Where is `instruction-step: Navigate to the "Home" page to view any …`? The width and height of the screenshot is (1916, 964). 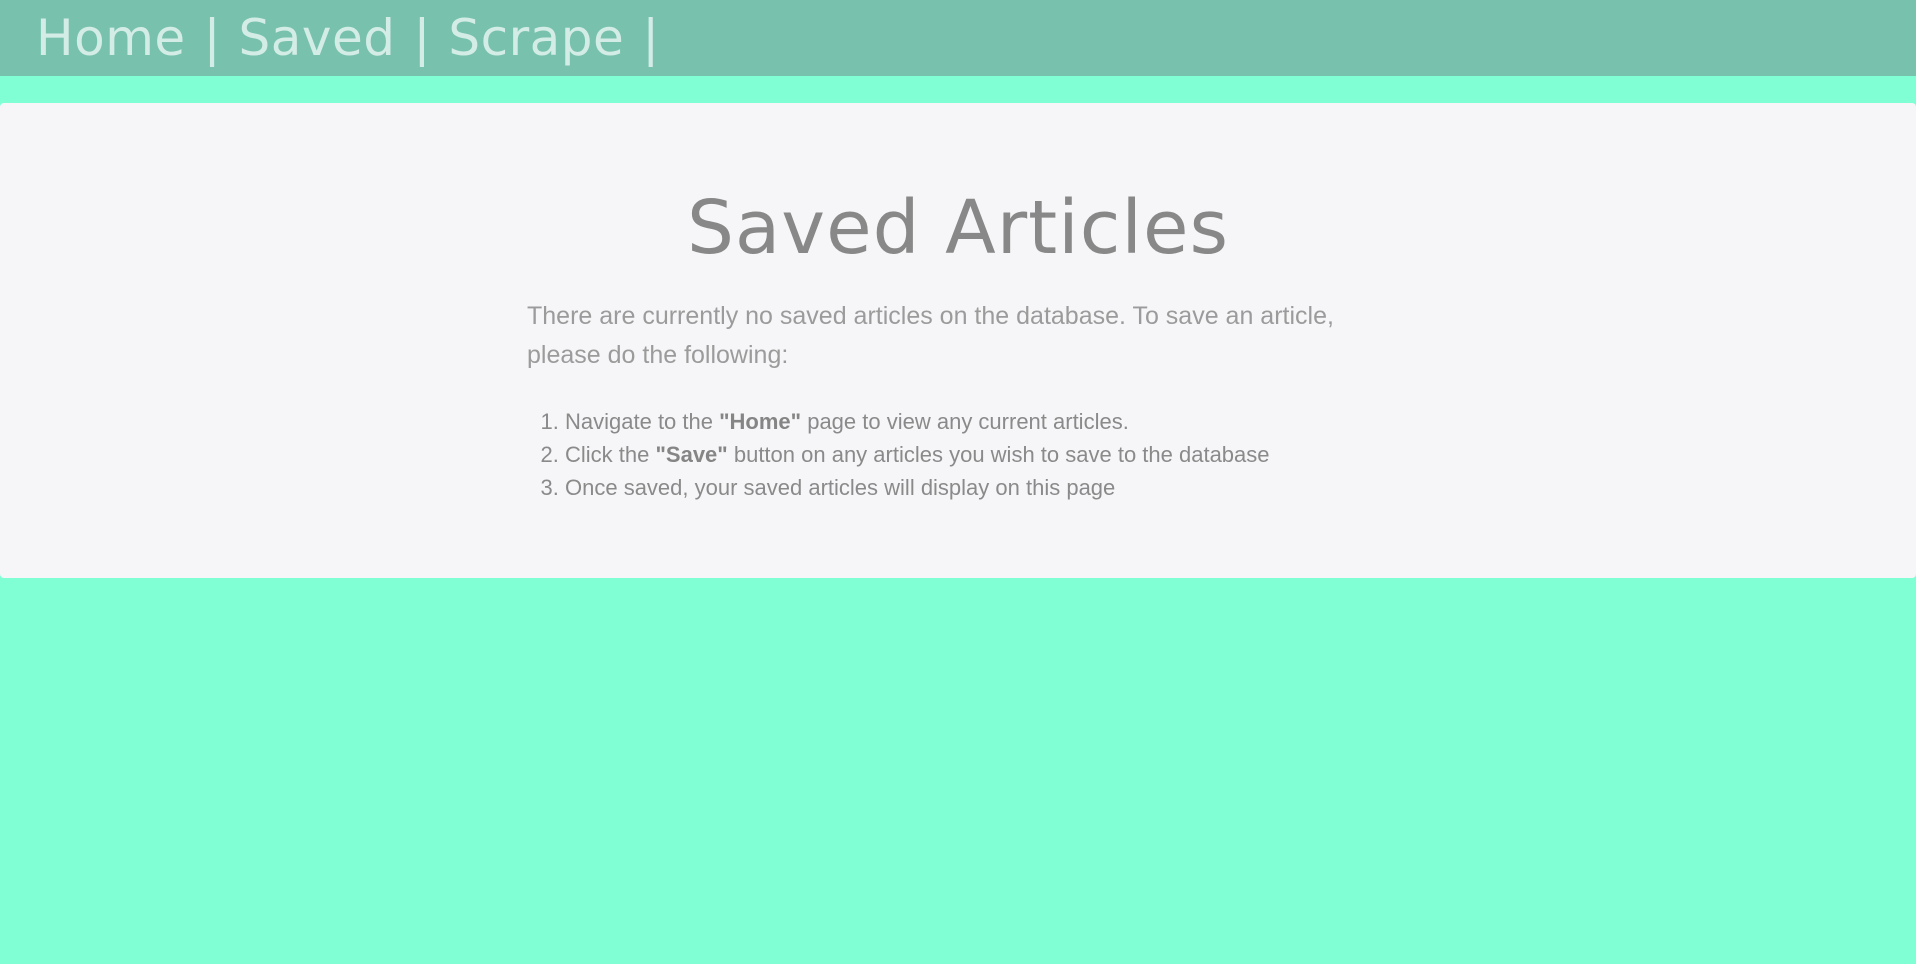 instruction-step: Navigate to the "Home" page to view any … is located at coordinates (1015, 421).